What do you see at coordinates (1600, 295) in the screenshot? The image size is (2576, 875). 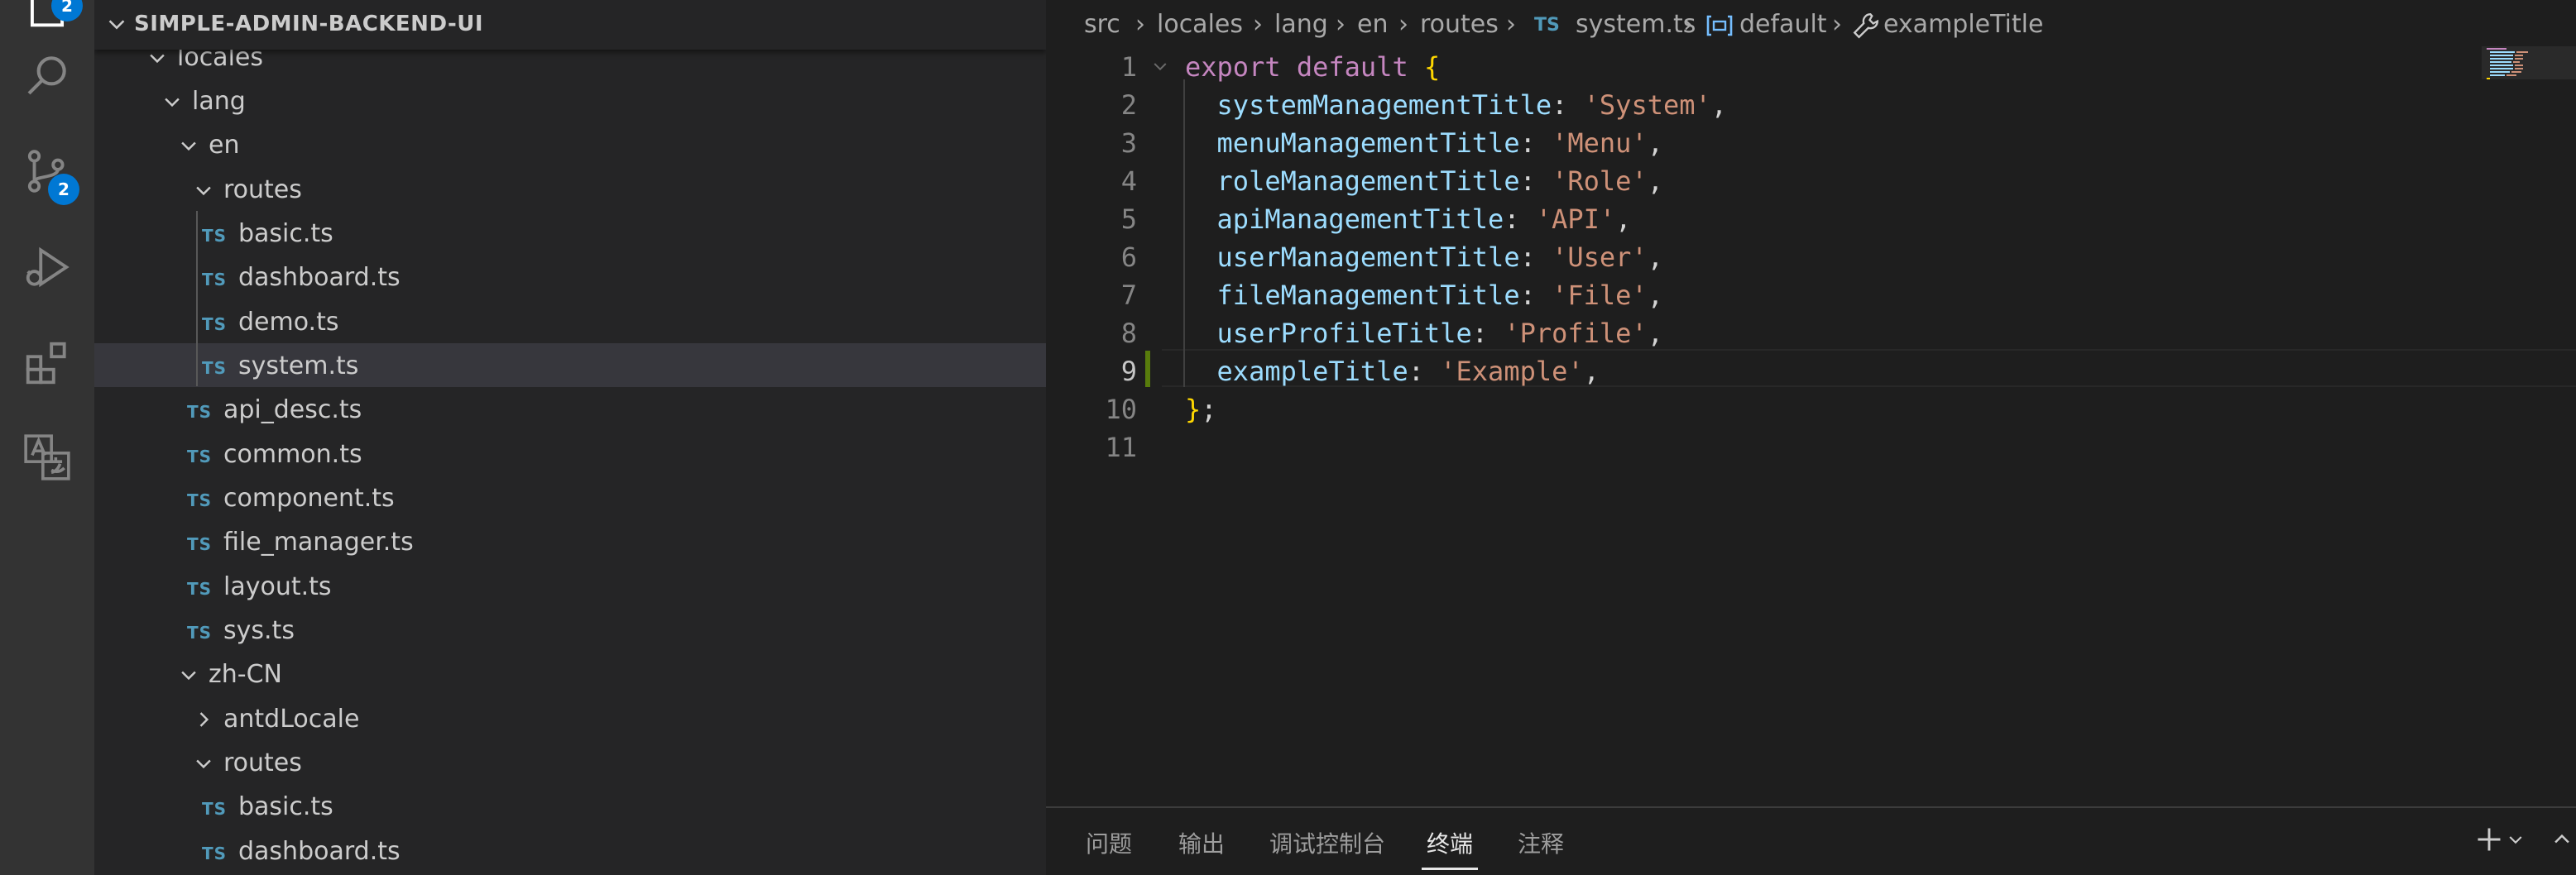 I see `code-token: 'File'` at bounding box center [1600, 295].